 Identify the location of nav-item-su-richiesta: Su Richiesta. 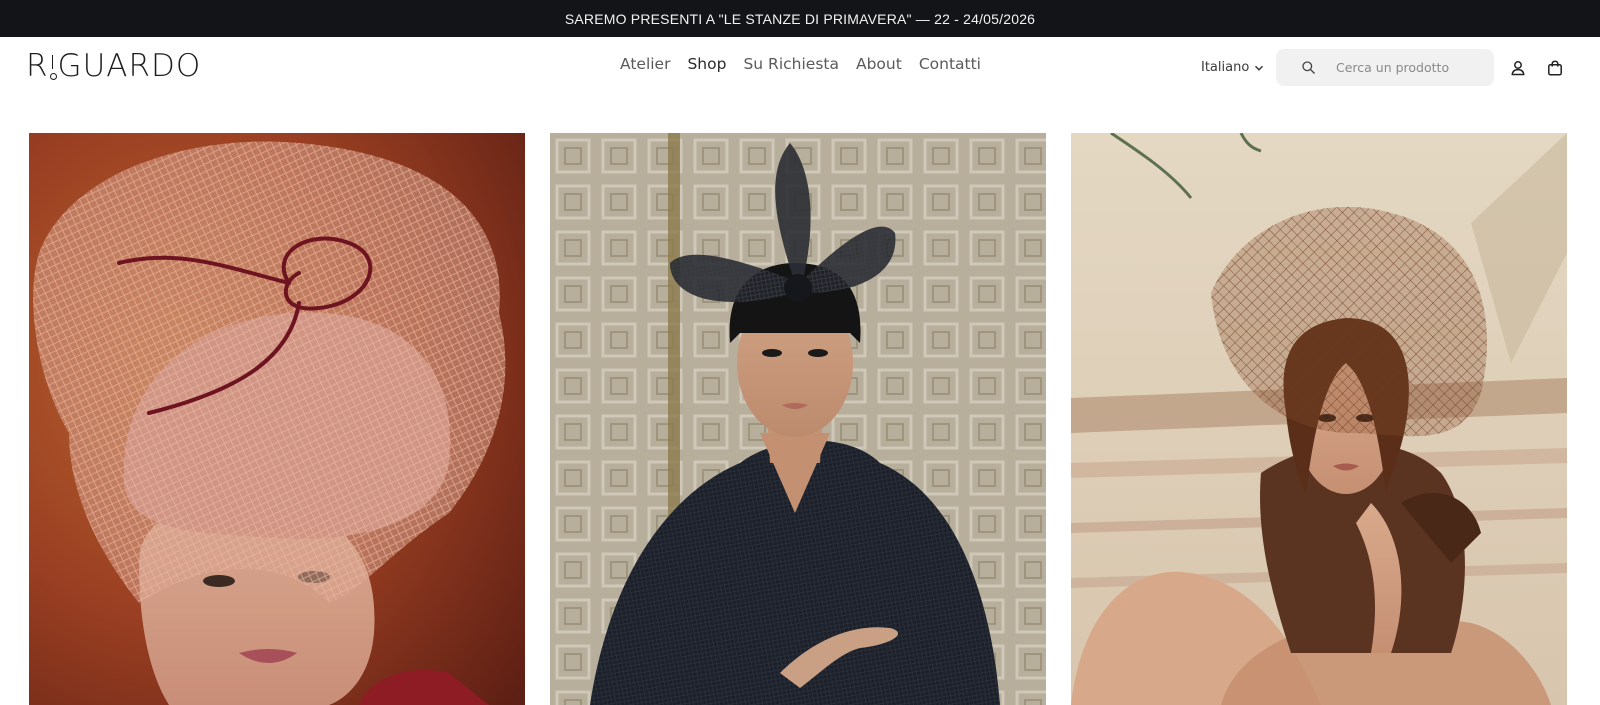
(791, 64).